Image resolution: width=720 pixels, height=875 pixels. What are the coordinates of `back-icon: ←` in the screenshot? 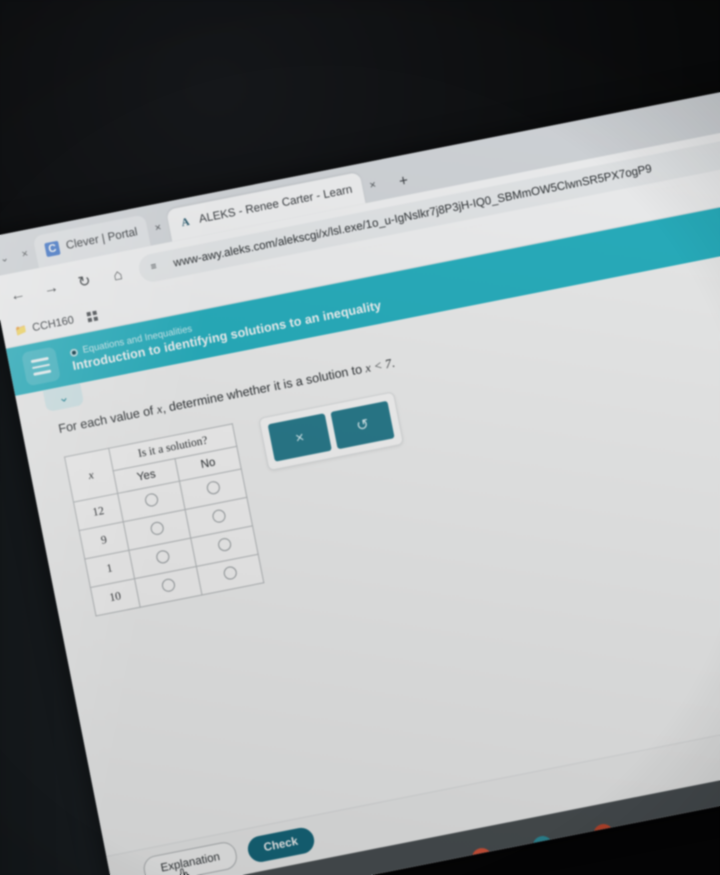 It's located at (18, 294).